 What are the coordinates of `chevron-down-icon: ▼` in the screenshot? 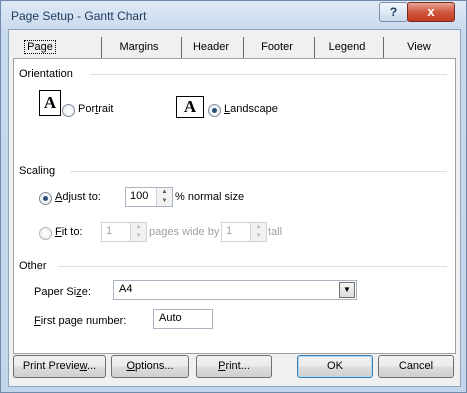 It's located at (347, 290).